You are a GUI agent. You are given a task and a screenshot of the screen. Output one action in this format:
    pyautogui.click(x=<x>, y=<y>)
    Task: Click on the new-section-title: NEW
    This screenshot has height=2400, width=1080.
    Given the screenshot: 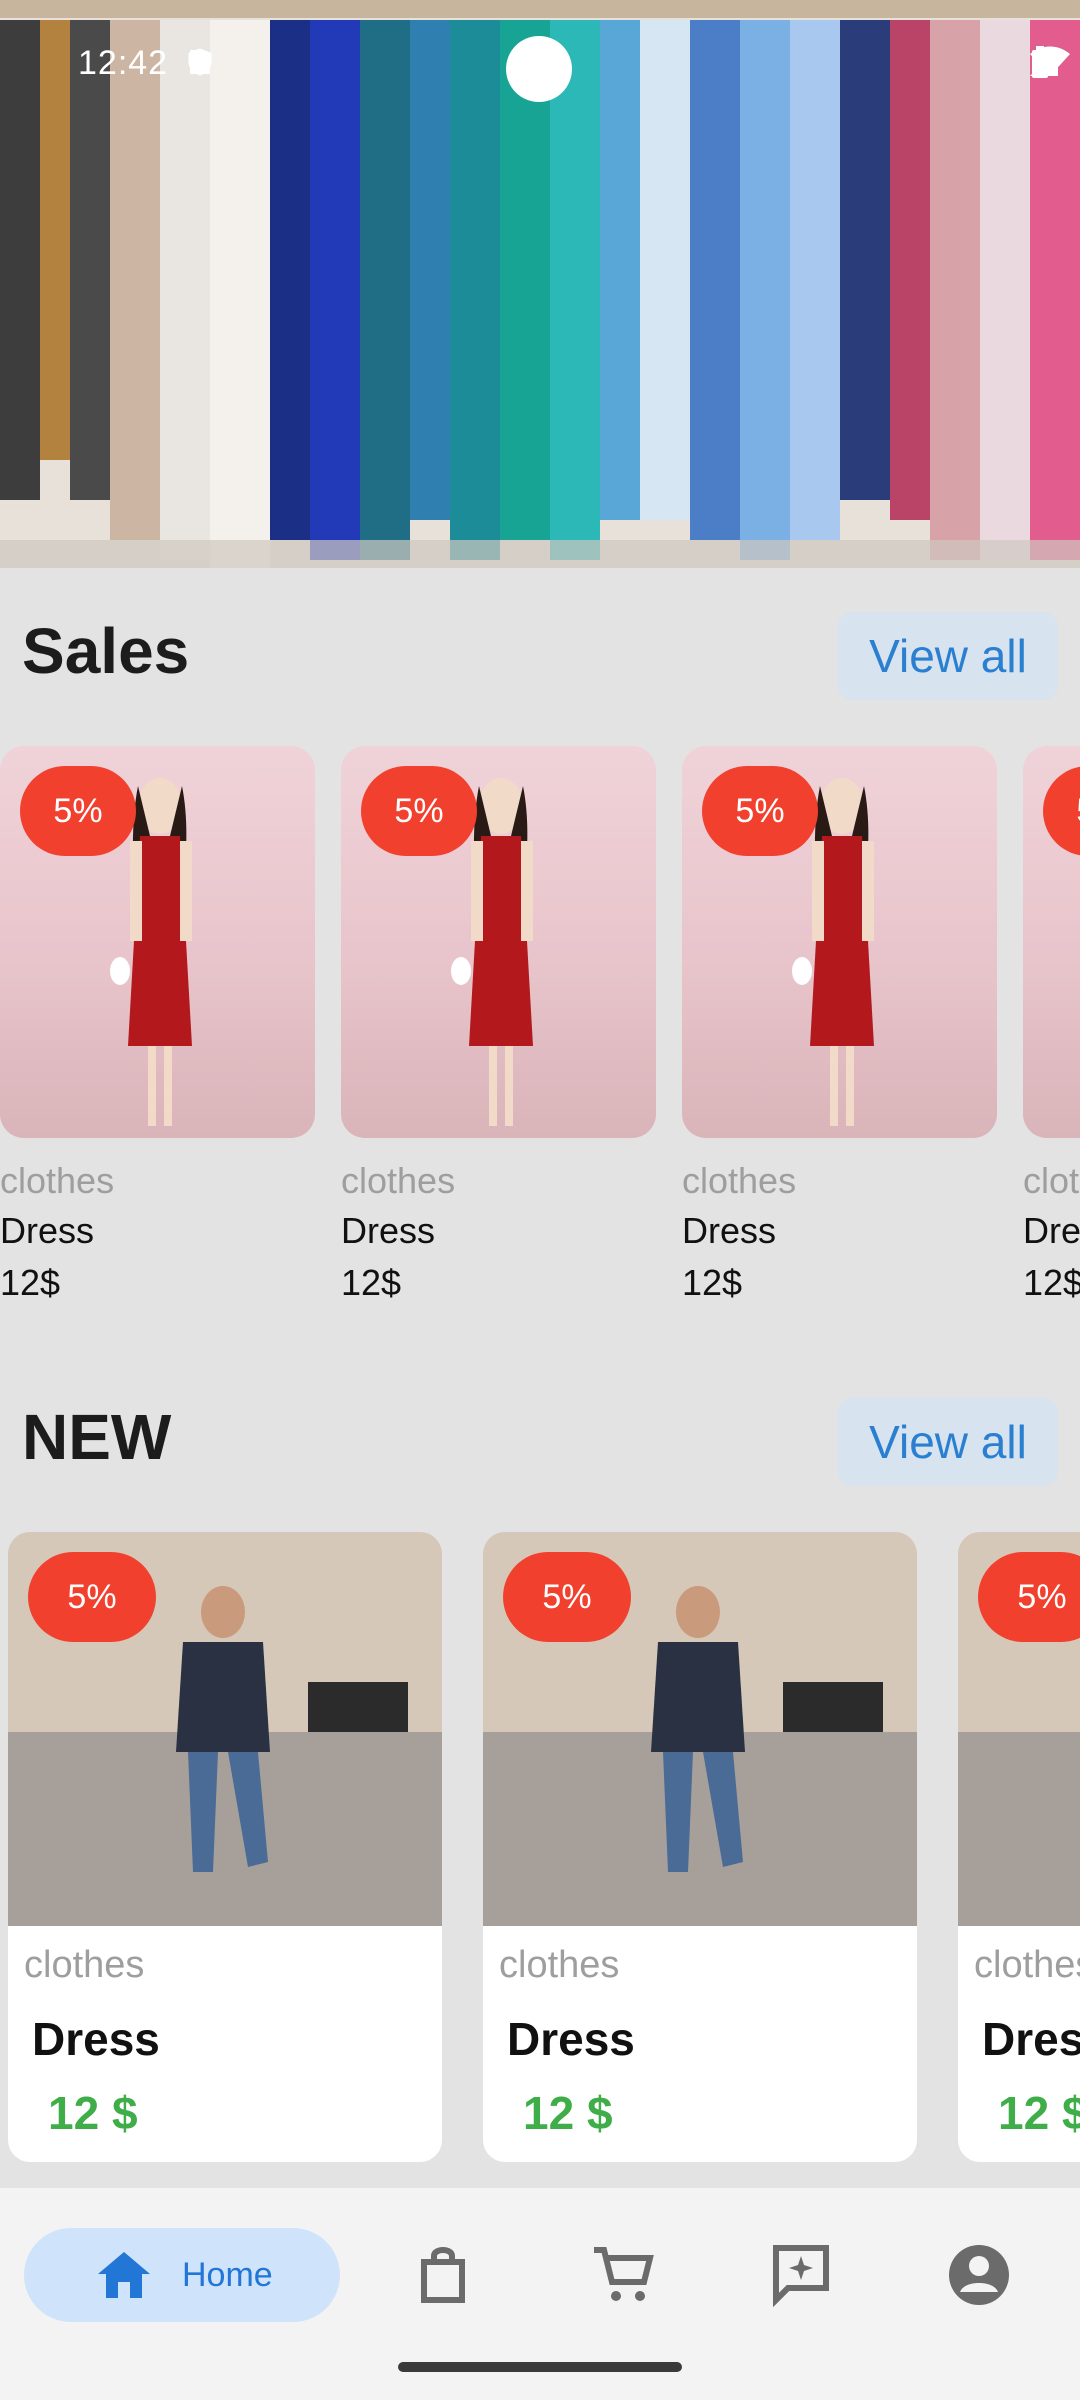 What is the action you would take?
    pyautogui.click(x=97, y=1437)
    